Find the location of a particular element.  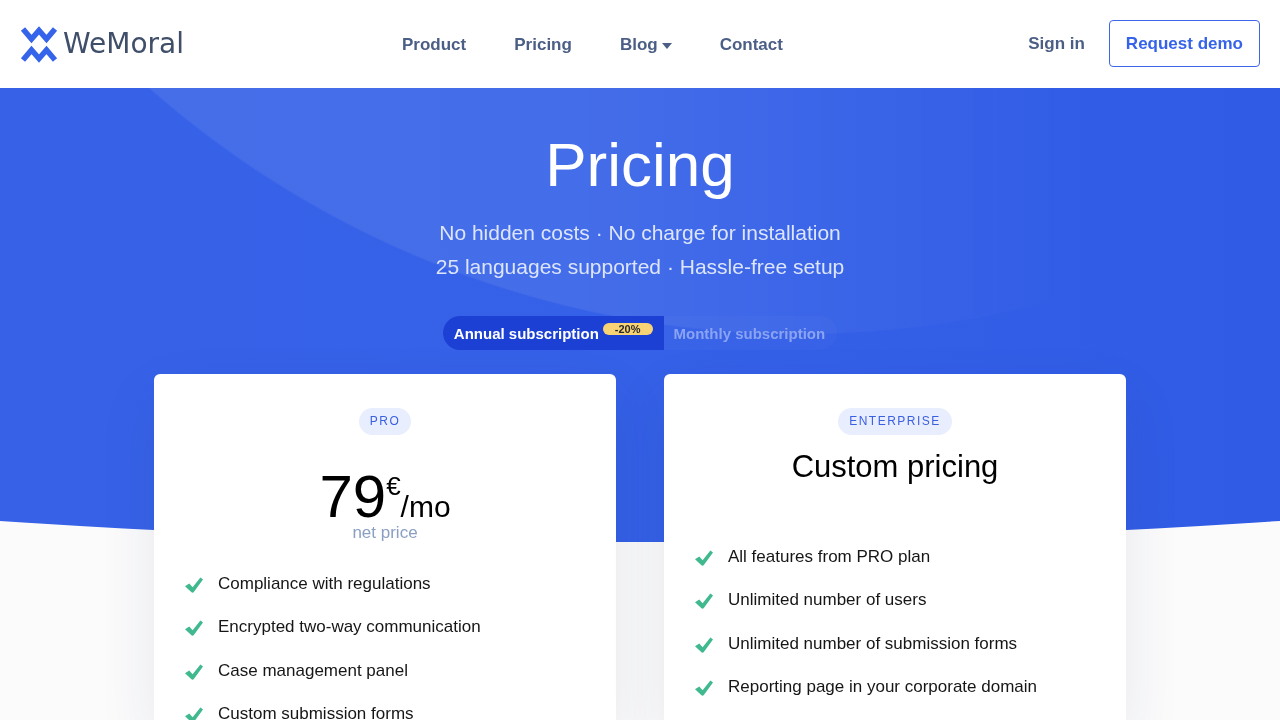

request-demo-button: Request demo is located at coordinates (1184, 43).